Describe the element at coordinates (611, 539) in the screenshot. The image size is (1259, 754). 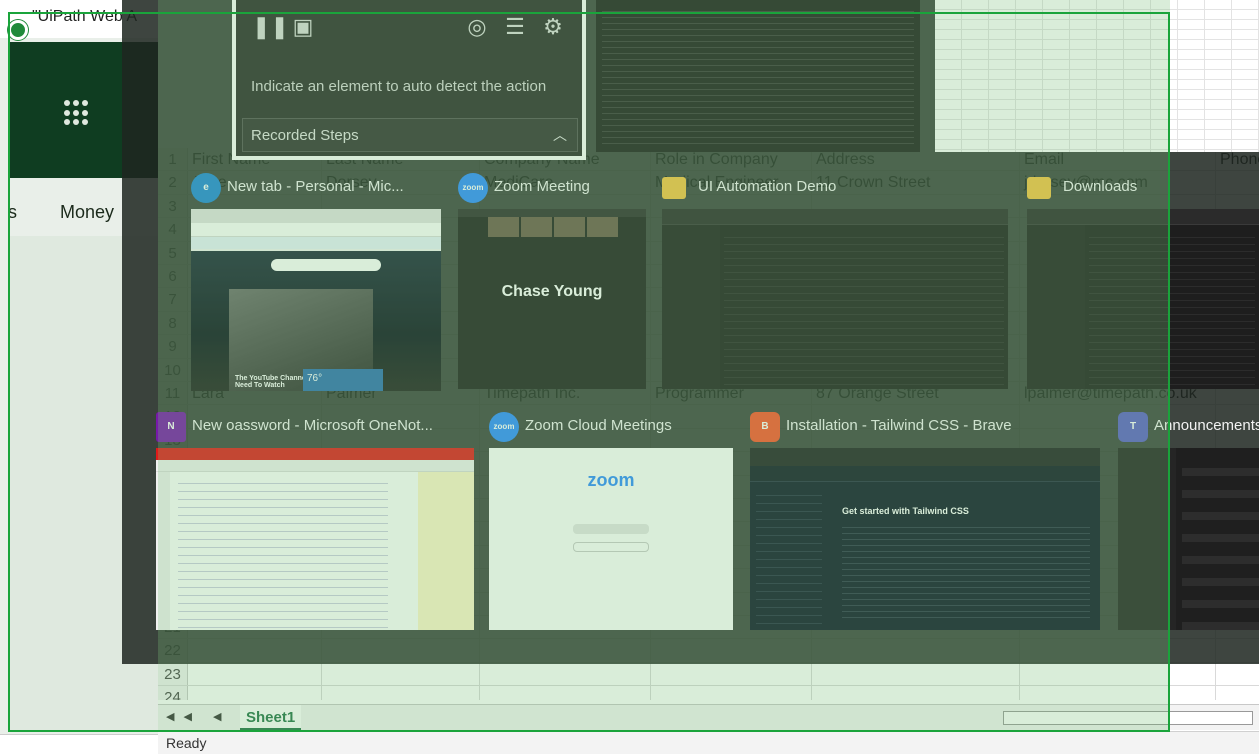
I see `zoom-cloud-thumbnail: zoom` at that location.